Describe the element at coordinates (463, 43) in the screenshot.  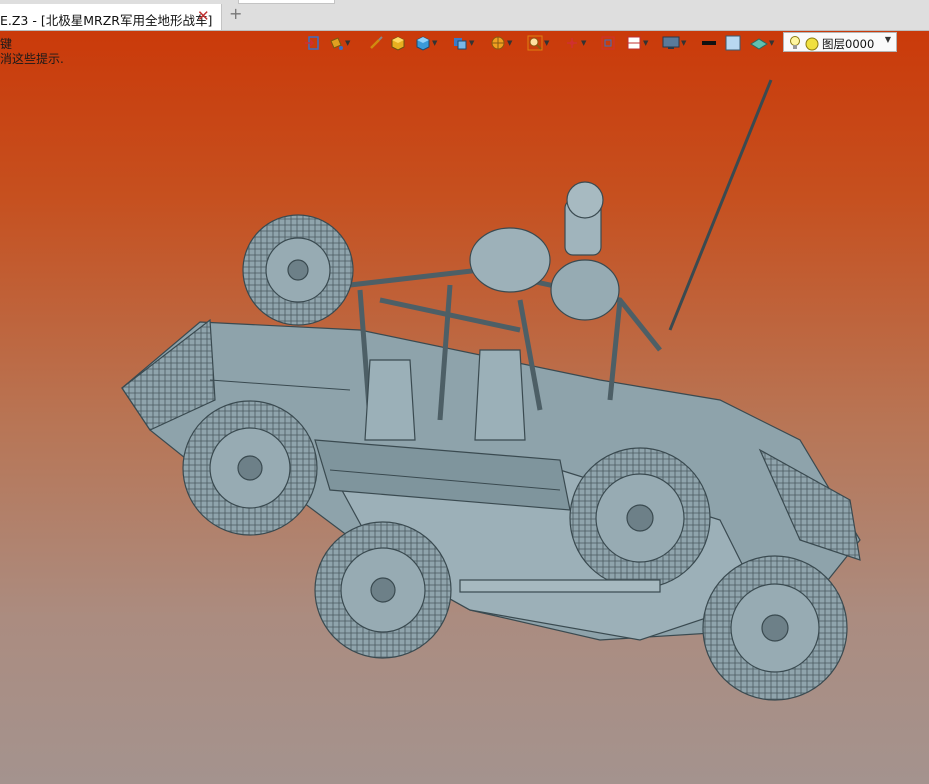
I see `view-cube-icon: ▼` at that location.